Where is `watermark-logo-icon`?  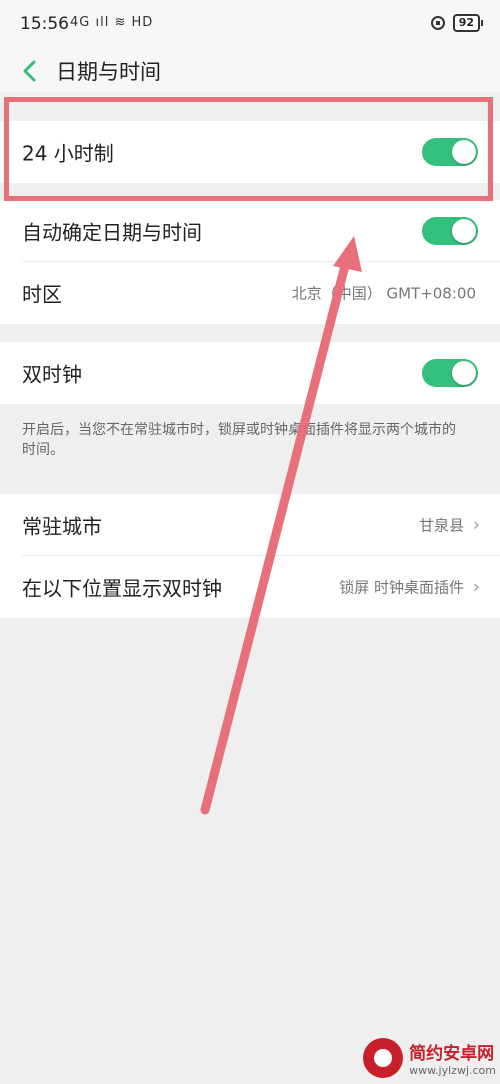 watermark-logo-icon is located at coordinates (383, 1058).